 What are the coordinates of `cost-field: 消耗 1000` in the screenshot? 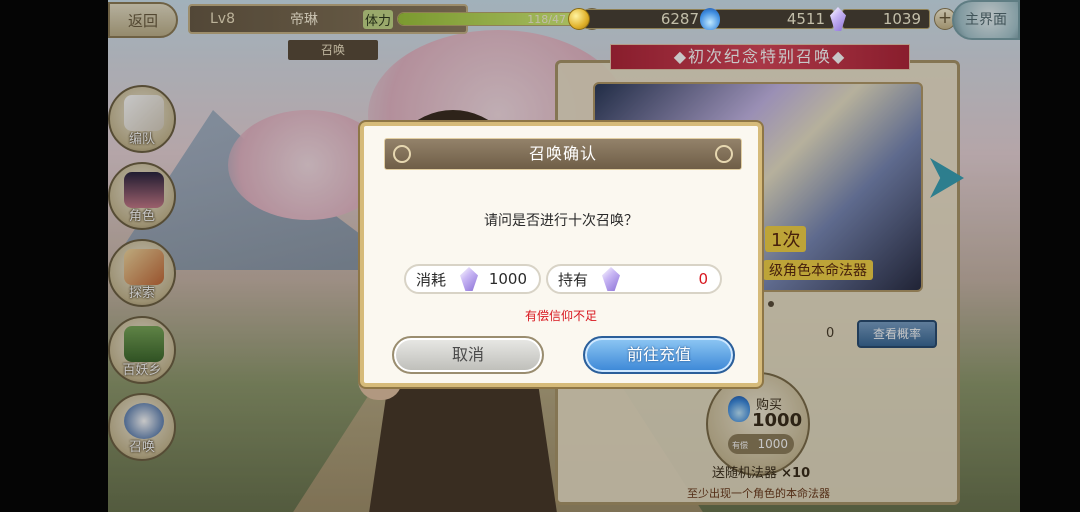 It's located at (472, 279).